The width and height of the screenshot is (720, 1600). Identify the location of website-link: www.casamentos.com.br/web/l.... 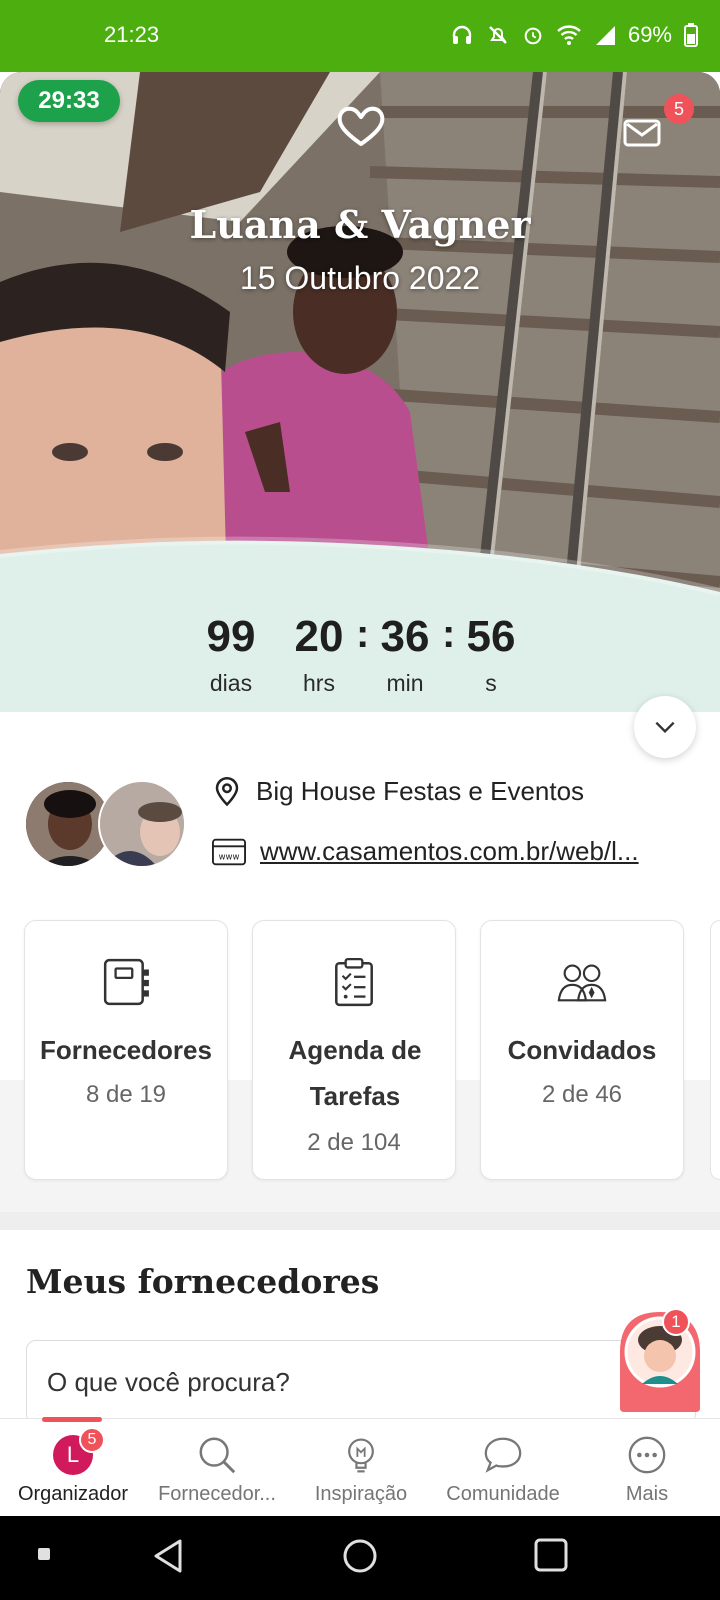
(480, 851).